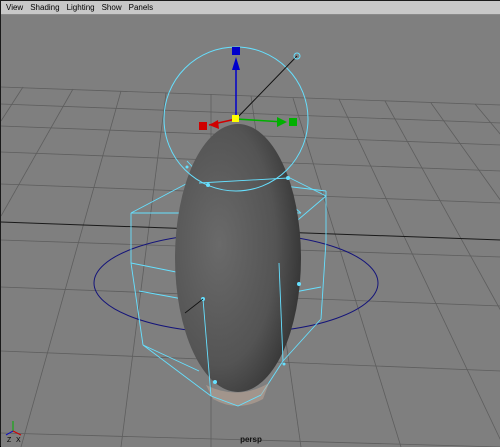 The width and height of the screenshot is (500, 447). I want to click on menu-lighting: Lighting, so click(81, 8).